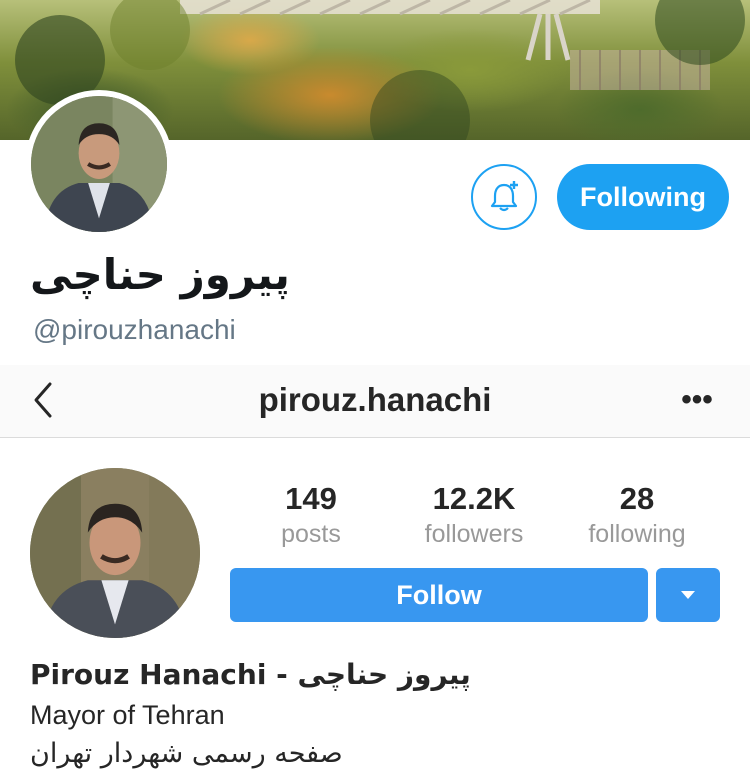 Image resolution: width=750 pixels, height=769 pixels. What do you see at coordinates (250, 674) in the screenshot?
I see `profile-full-name: Pirouz Hanachi - پیروز حناچی` at bounding box center [250, 674].